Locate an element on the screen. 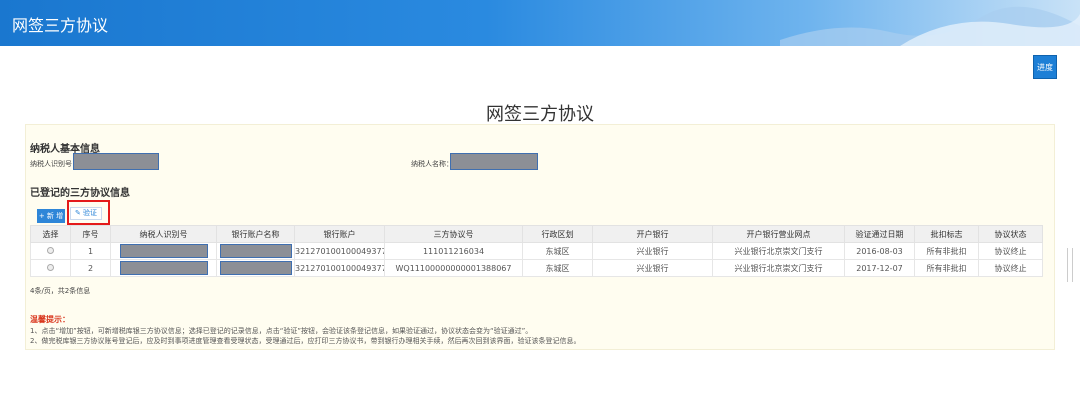 This screenshot has height=416, width=1080. col-header-taxpayer-id: 纳税人识别号 is located at coordinates (163, 234).